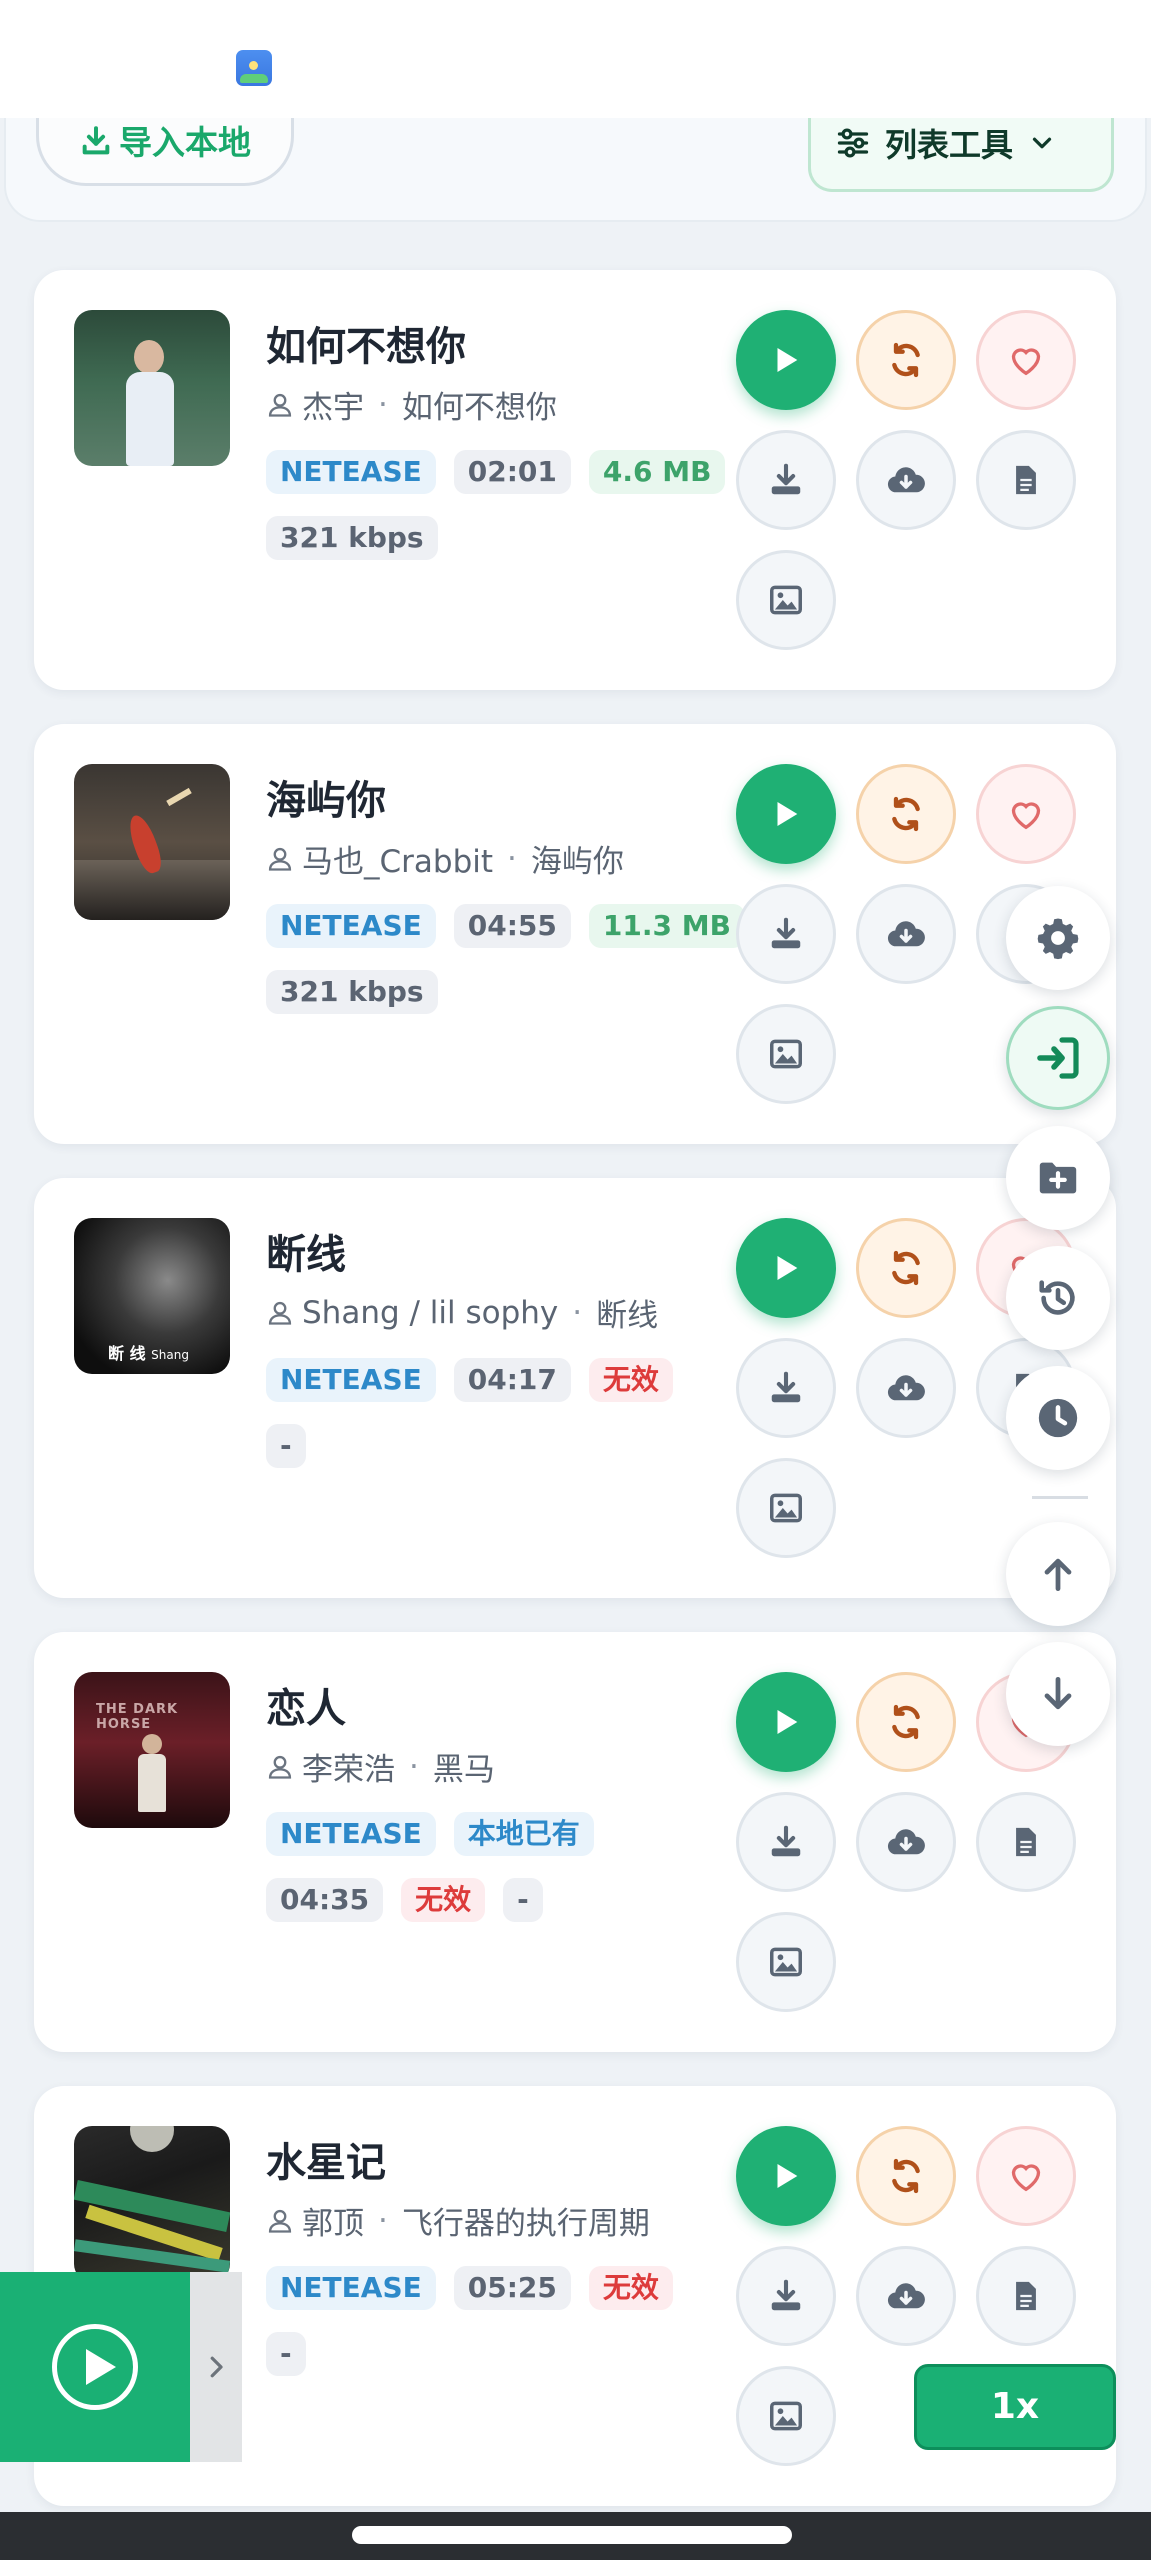  I want to click on import-fab, so click(1058, 1058).